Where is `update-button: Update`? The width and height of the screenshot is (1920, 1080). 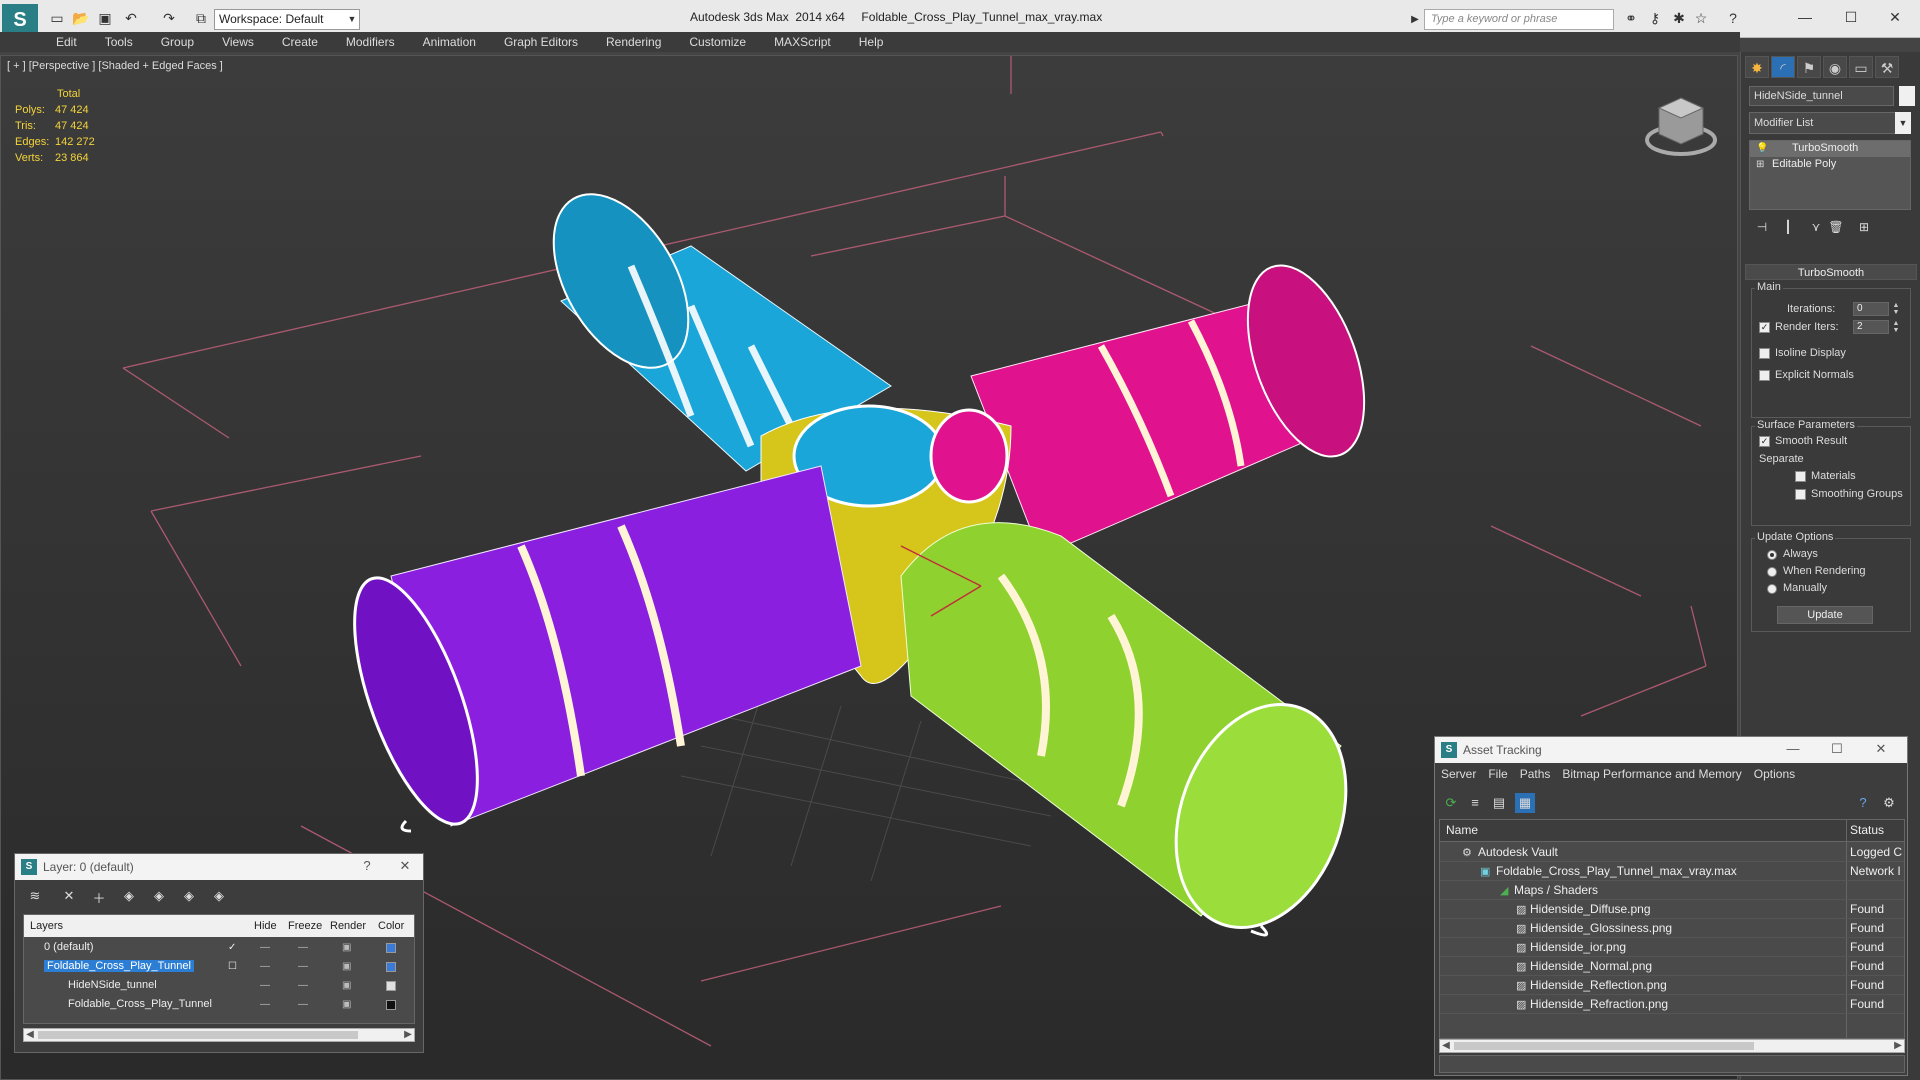 update-button: Update is located at coordinates (1825, 615).